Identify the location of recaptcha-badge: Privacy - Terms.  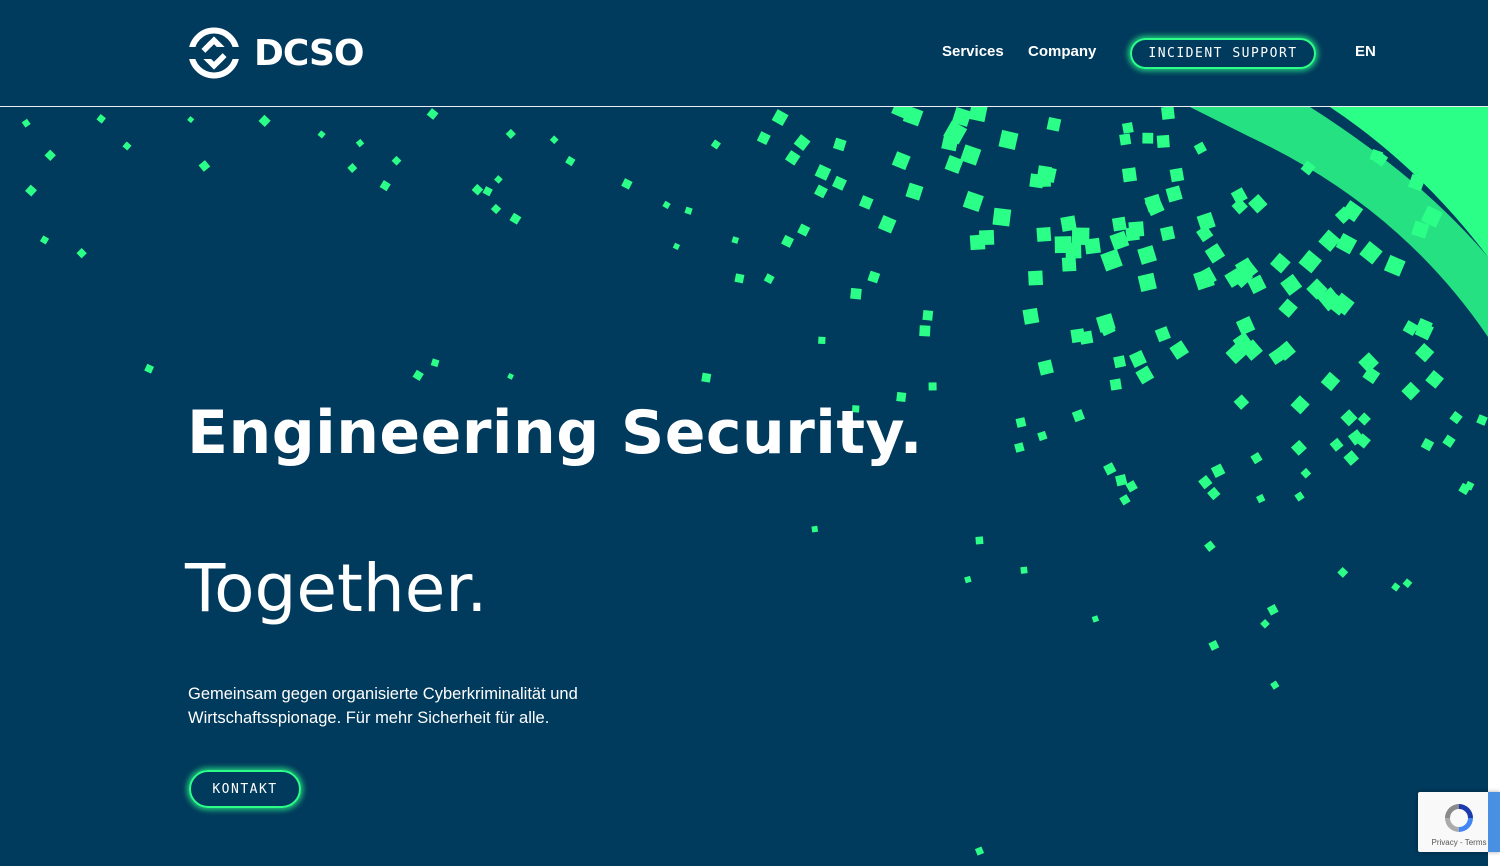
(1459, 822).